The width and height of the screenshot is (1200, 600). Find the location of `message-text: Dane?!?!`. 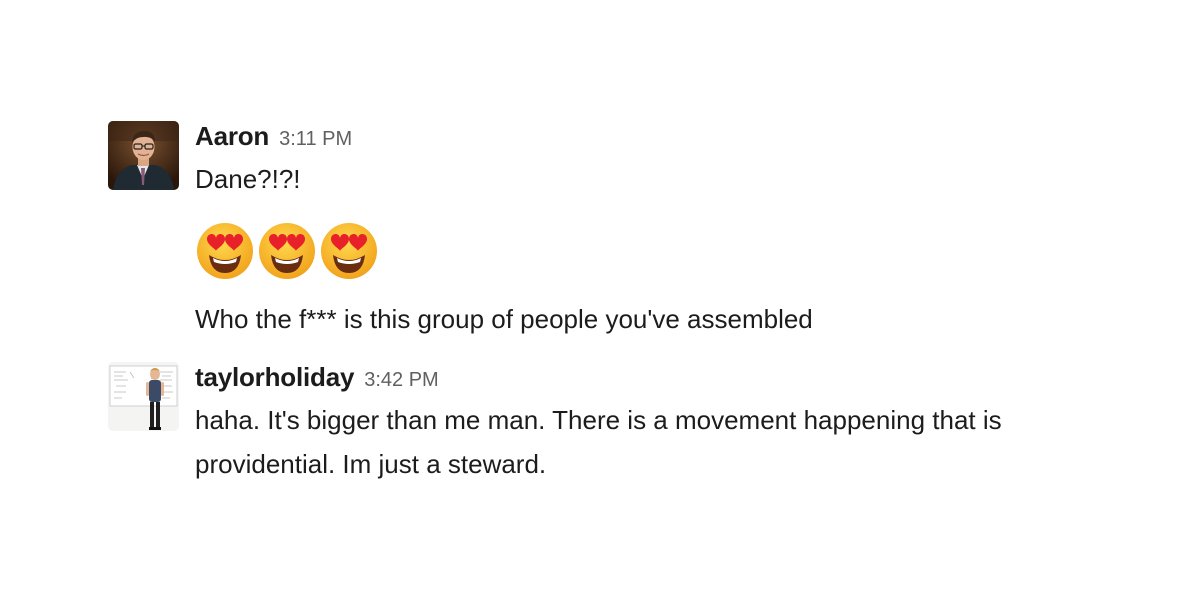

message-text: Dane?!?! is located at coordinates (248, 179).